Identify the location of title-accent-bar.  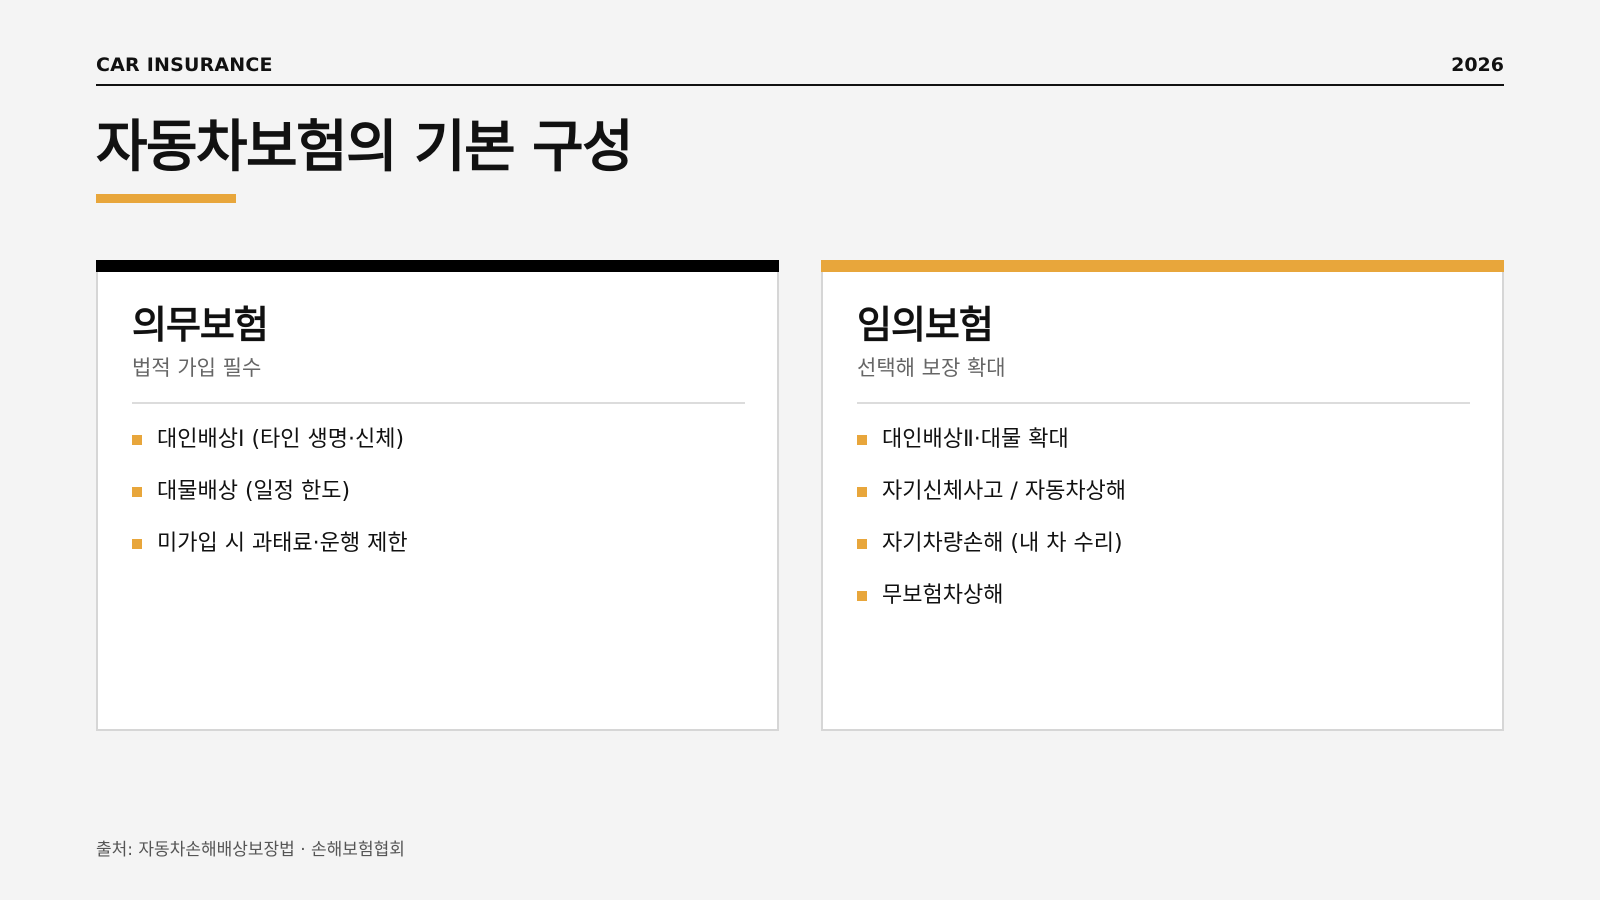
(166, 198).